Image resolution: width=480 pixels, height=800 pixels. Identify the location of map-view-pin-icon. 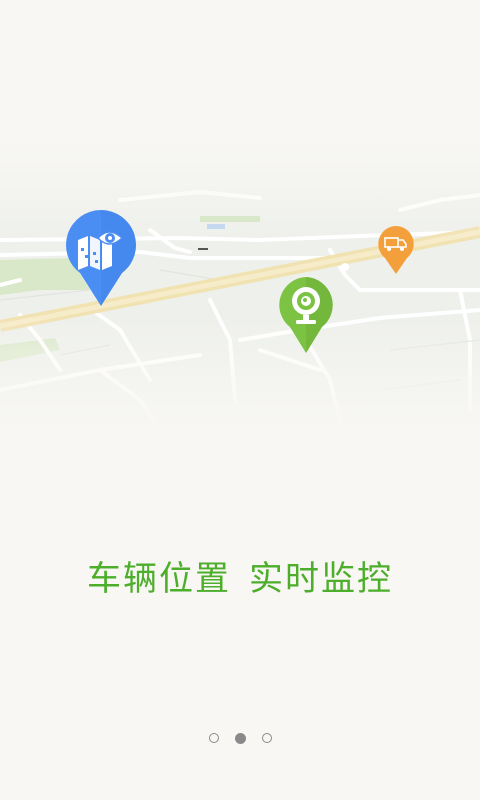
(101, 258).